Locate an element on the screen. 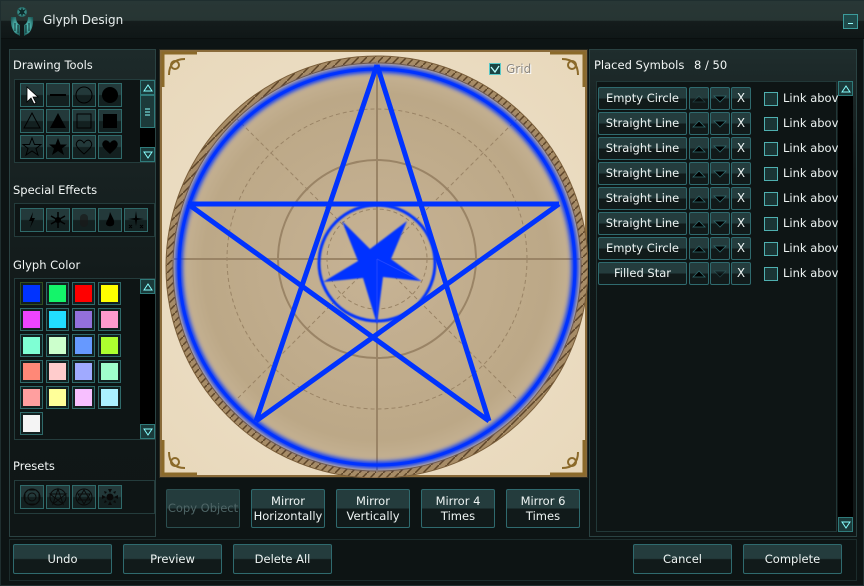  preset-2-button is located at coordinates (58, 497).